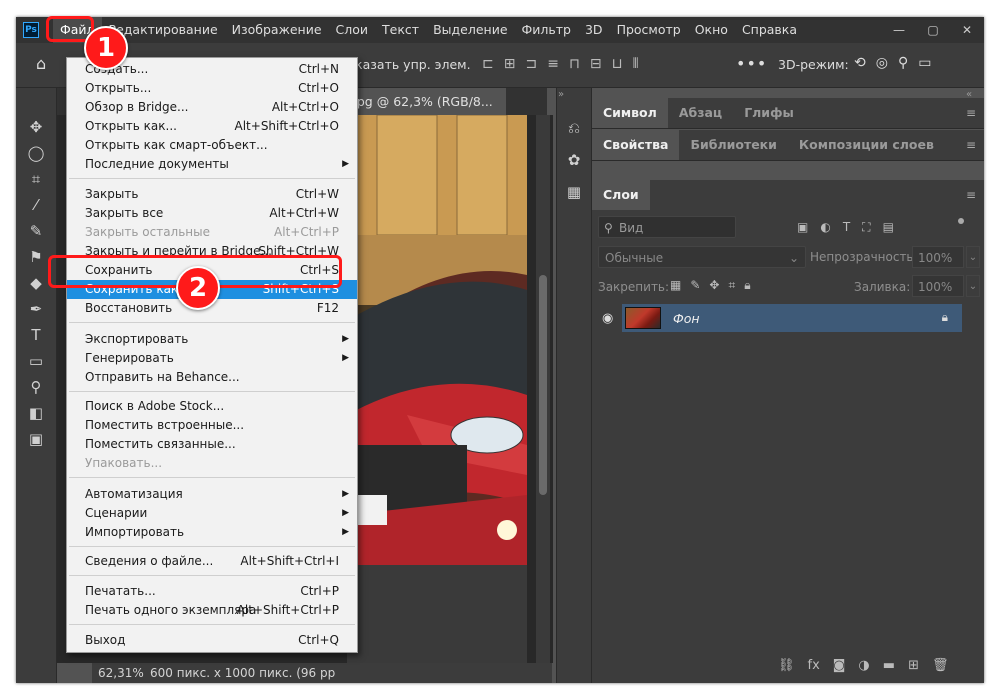  I want to click on quick-mask-icon: ▣, so click(36, 439).